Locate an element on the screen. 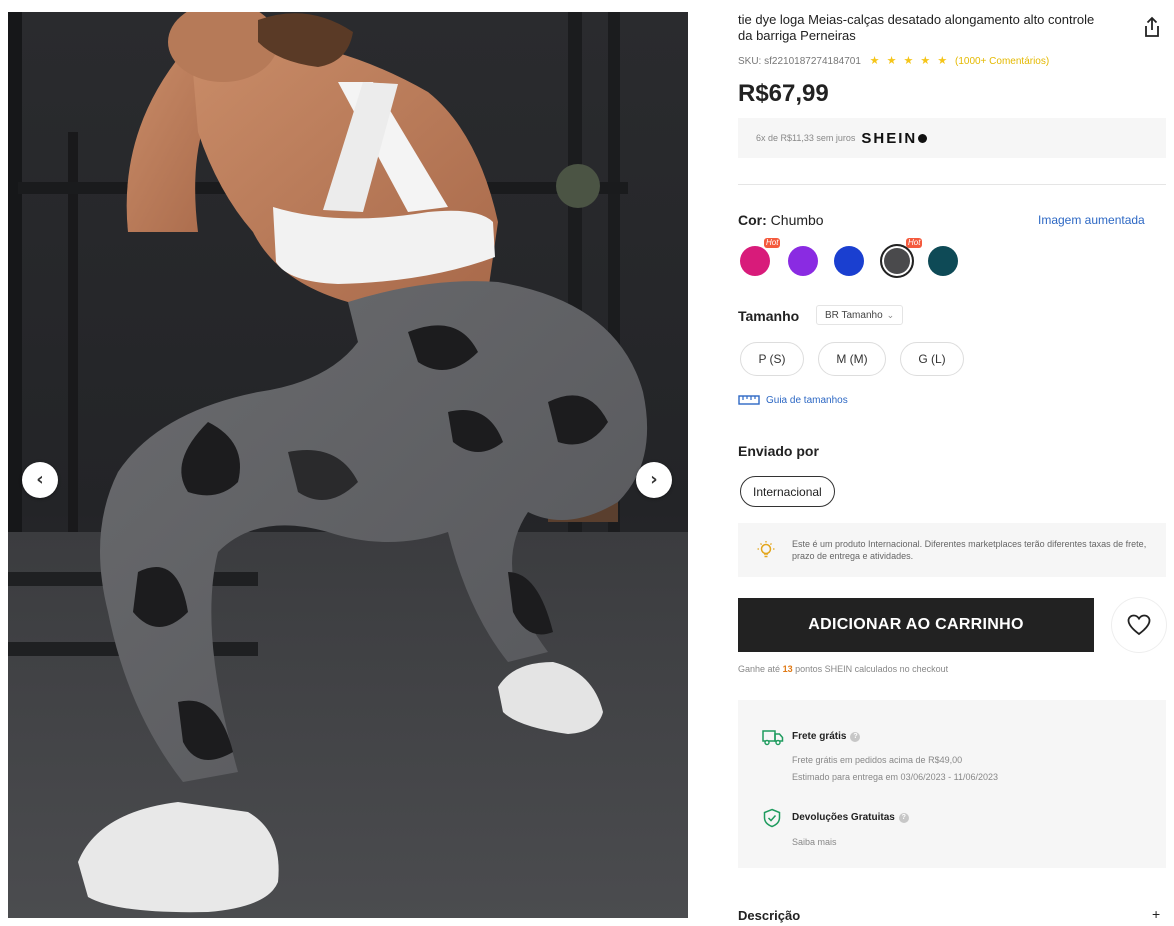 The width and height of the screenshot is (1174, 926). size-option-p: P (S) is located at coordinates (772, 359).